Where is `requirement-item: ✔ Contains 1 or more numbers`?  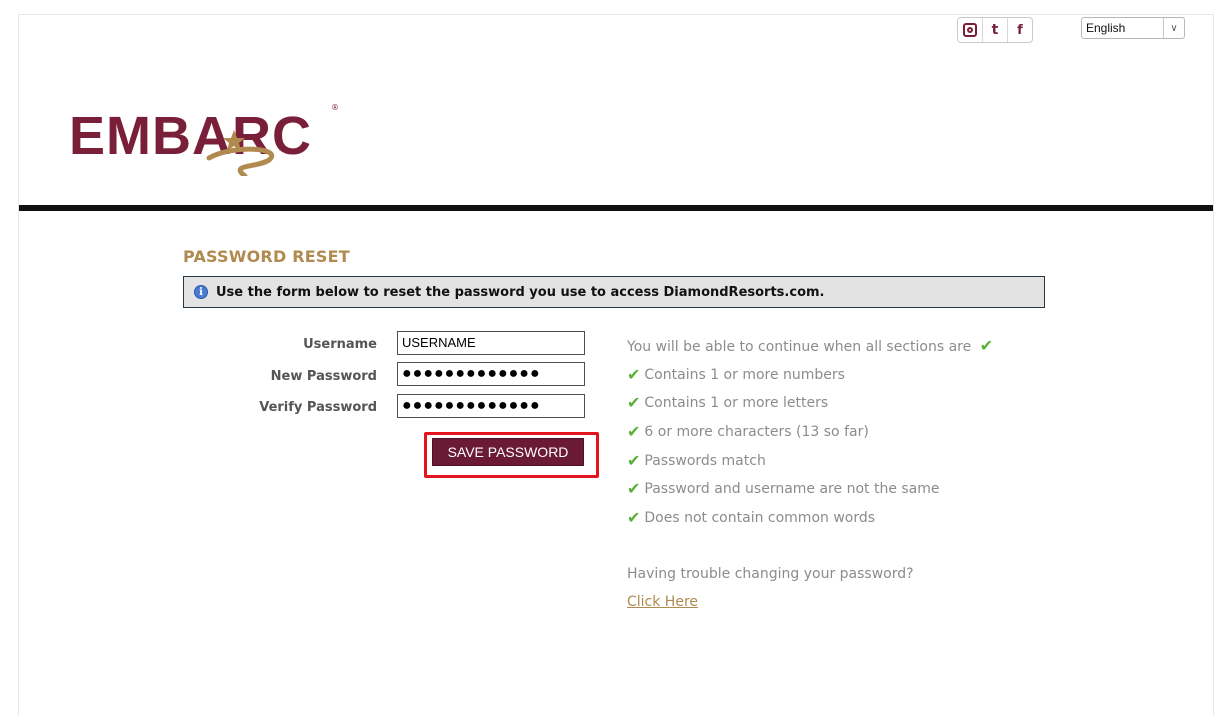 requirement-item: ✔ Contains 1 or more numbers is located at coordinates (736, 374).